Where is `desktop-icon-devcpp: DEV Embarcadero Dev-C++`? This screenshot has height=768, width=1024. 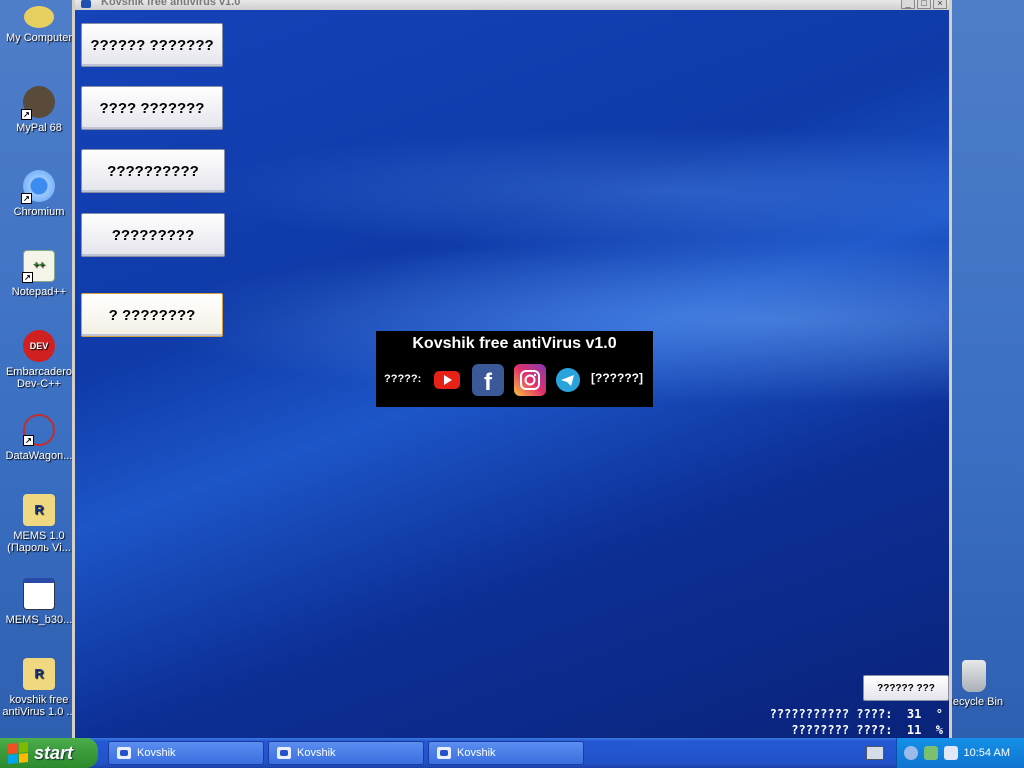 desktop-icon-devcpp: DEV Embarcadero Dev-C++ is located at coordinates (39, 360).